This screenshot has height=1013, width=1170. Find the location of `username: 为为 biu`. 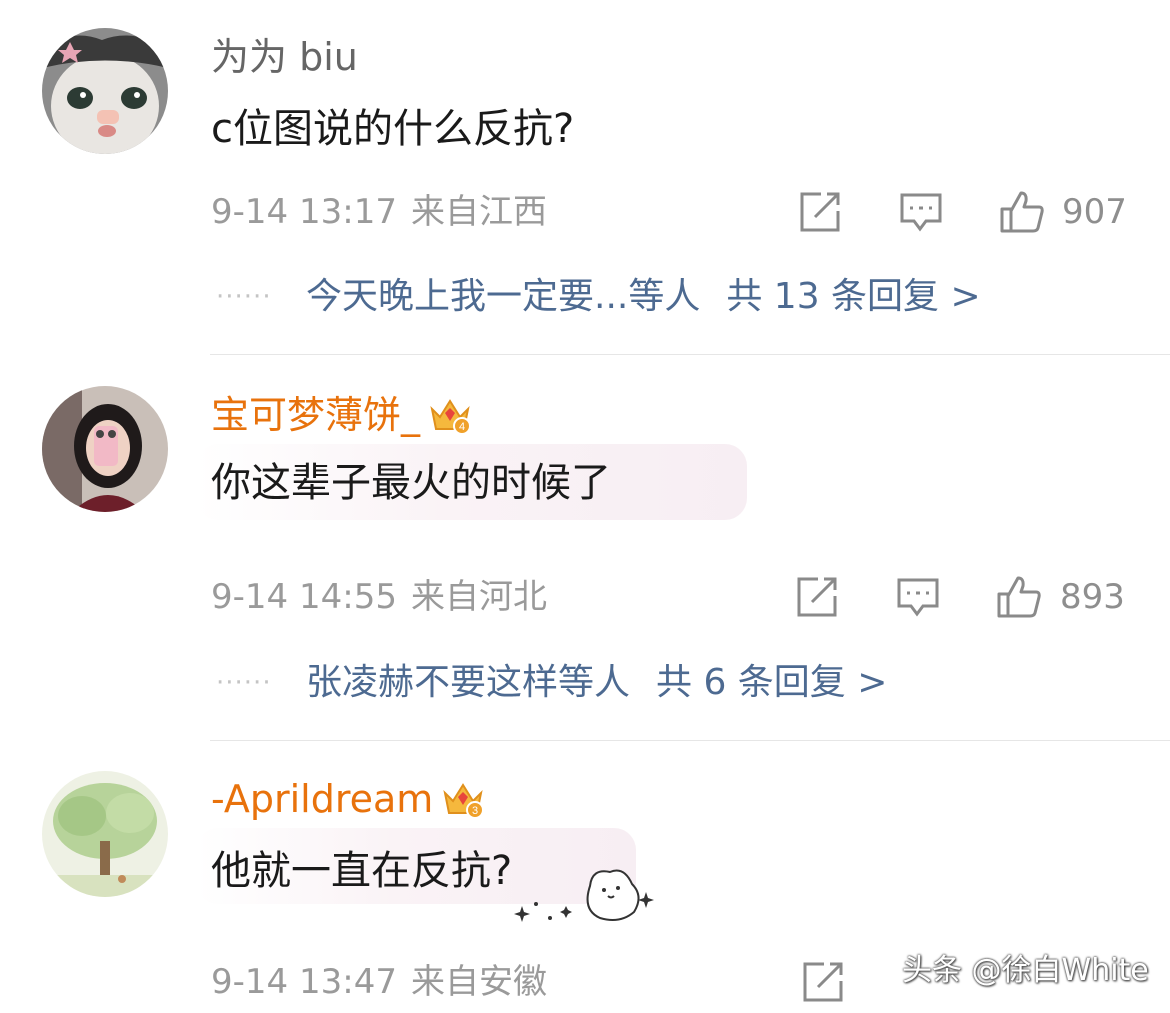

username: 为为 biu is located at coordinates (284, 57).